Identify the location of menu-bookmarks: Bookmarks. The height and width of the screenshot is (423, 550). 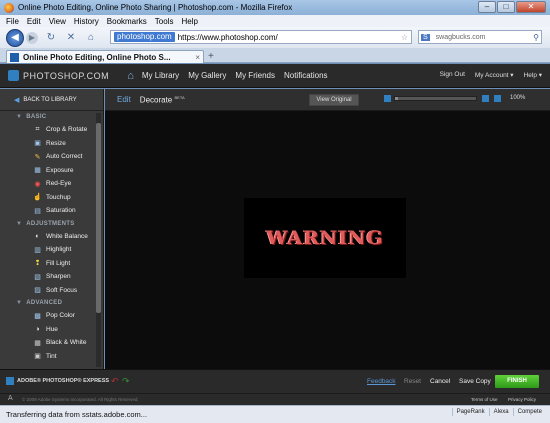
(127, 21).